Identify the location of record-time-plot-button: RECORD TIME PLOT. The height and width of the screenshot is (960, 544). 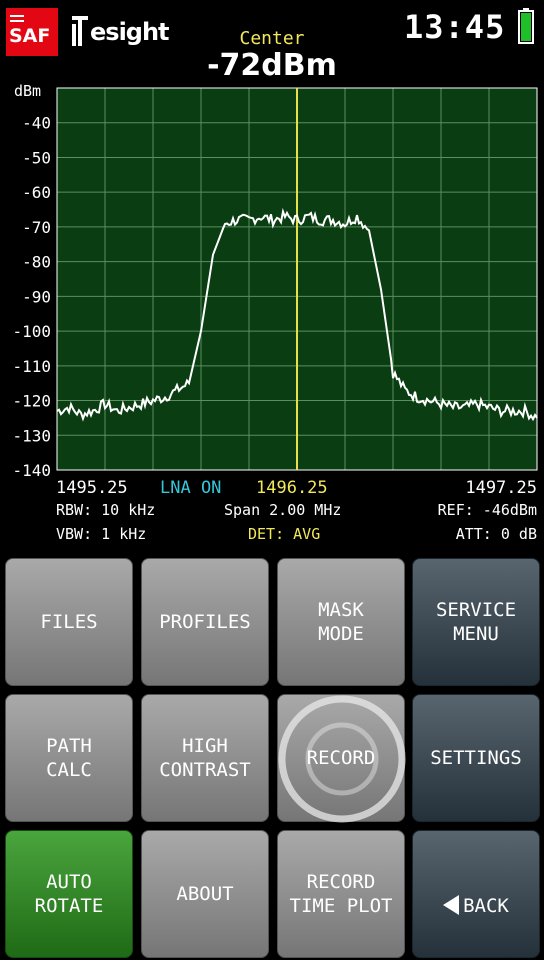
(341, 894).